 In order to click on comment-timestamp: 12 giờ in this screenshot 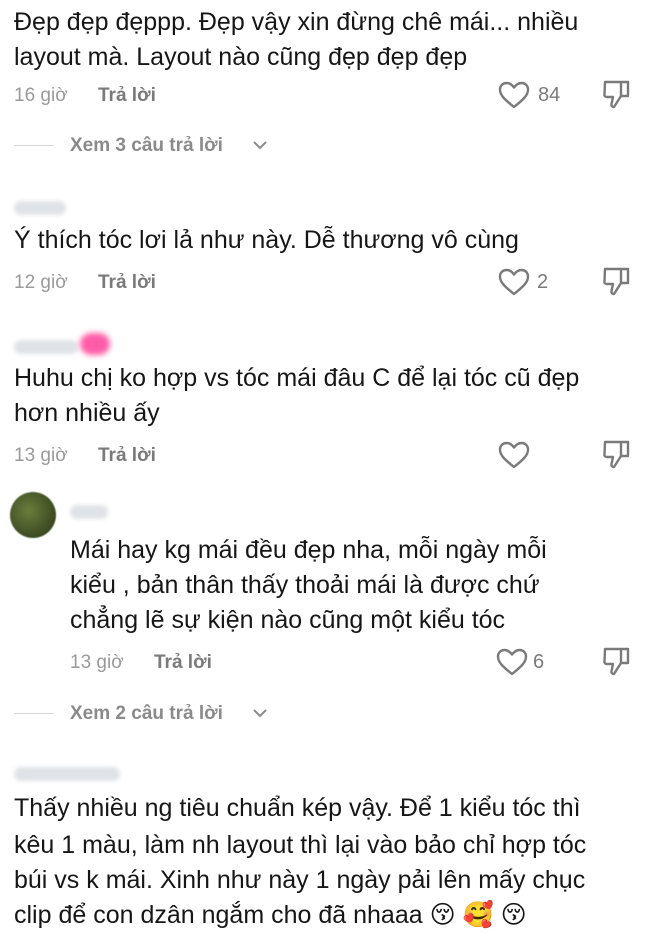, I will do `click(41, 282)`.